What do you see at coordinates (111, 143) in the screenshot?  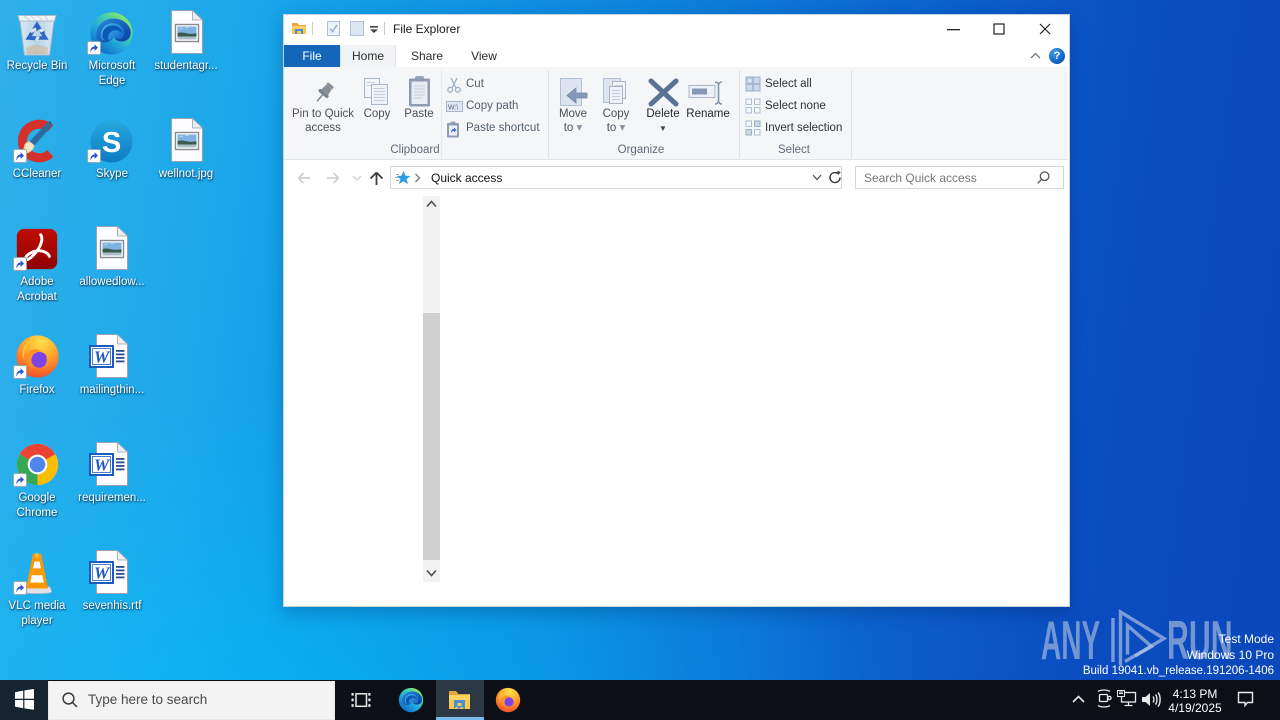 I see `svg-text: S` at bounding box center [111, 143].